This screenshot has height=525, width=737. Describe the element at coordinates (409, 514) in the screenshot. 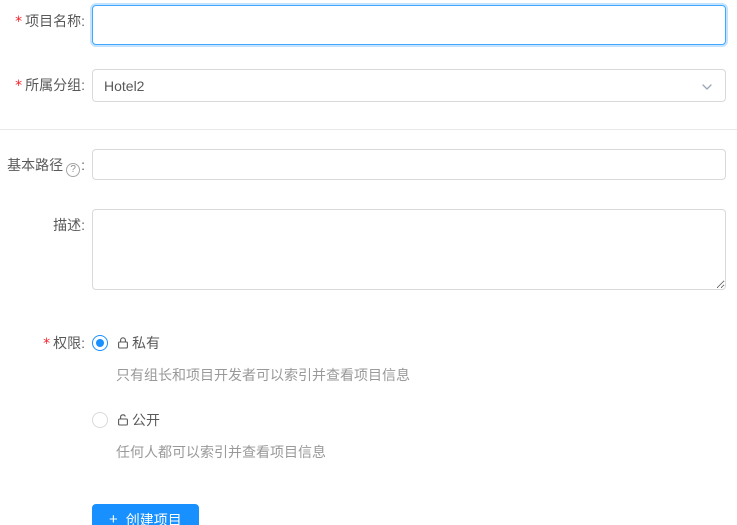

I see `submit-control: + 创建项目` at that location.